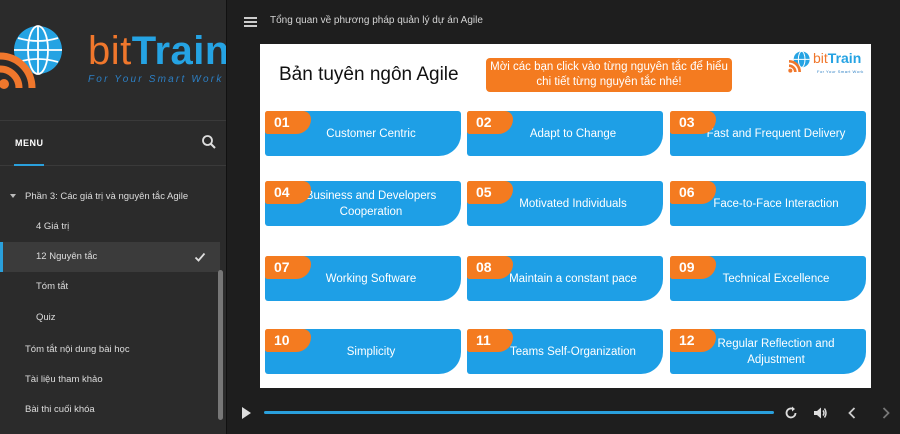 The width and height of the screenshot is (900, 434). What do you see at coordinates (369, 74) in the screenshot?
I see `slide-title: Bản tuyên ngôn Agile` at bounding box center [369, 74].